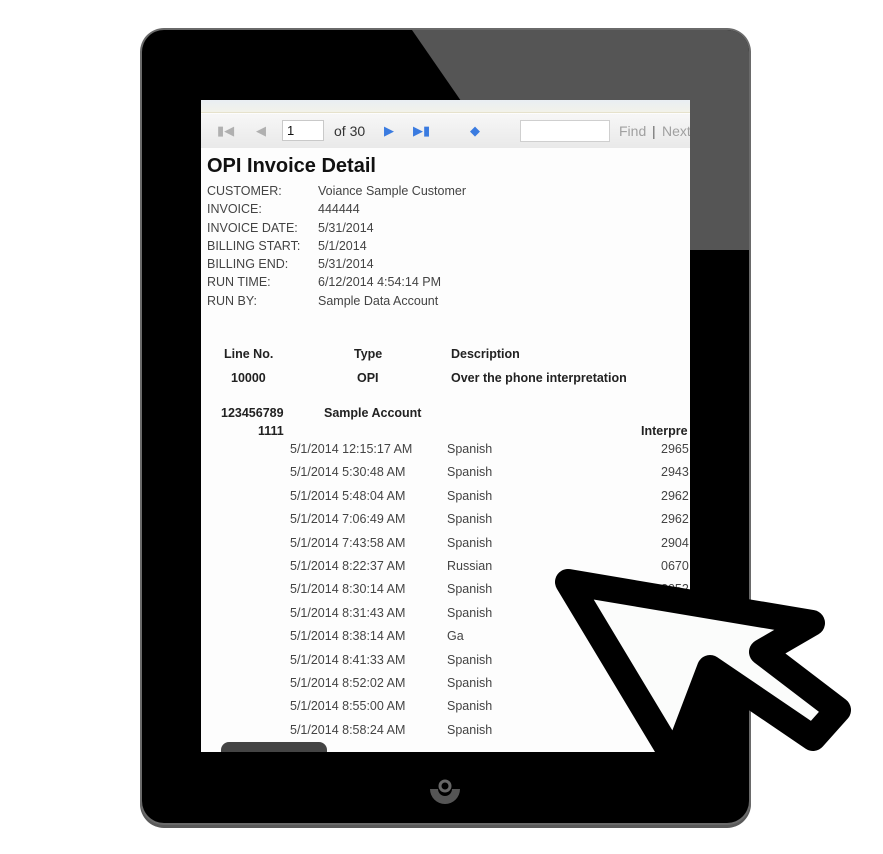 The image size is (883, 854). Describe the element at coordinates (368, 354) in the screenshot. I see `column-header-type: Type` at that location.